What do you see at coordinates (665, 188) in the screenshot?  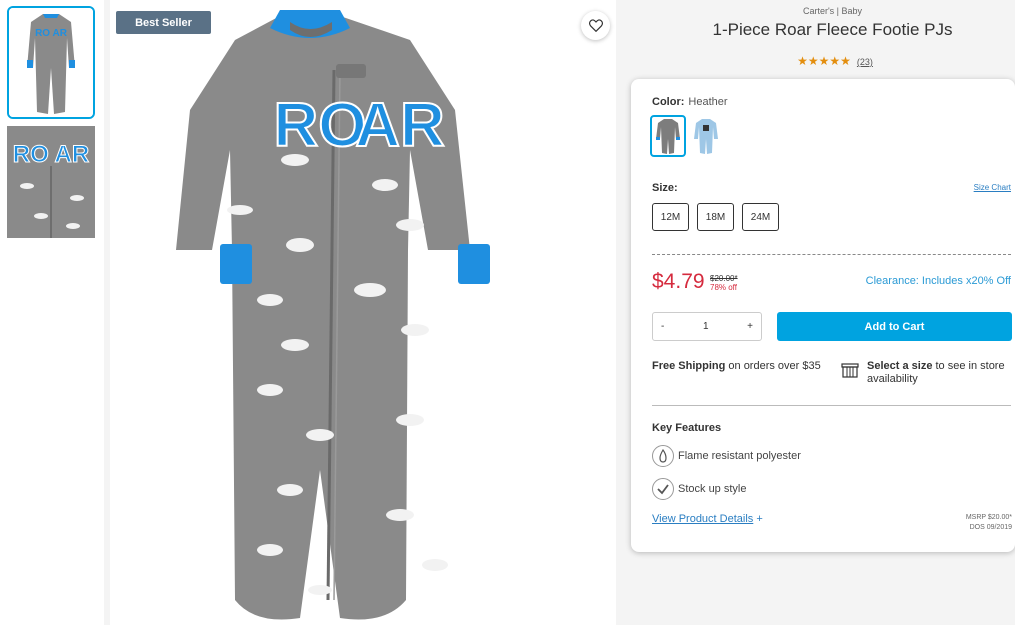 I see `size-label: Size:` at bounding box center [665, 188].